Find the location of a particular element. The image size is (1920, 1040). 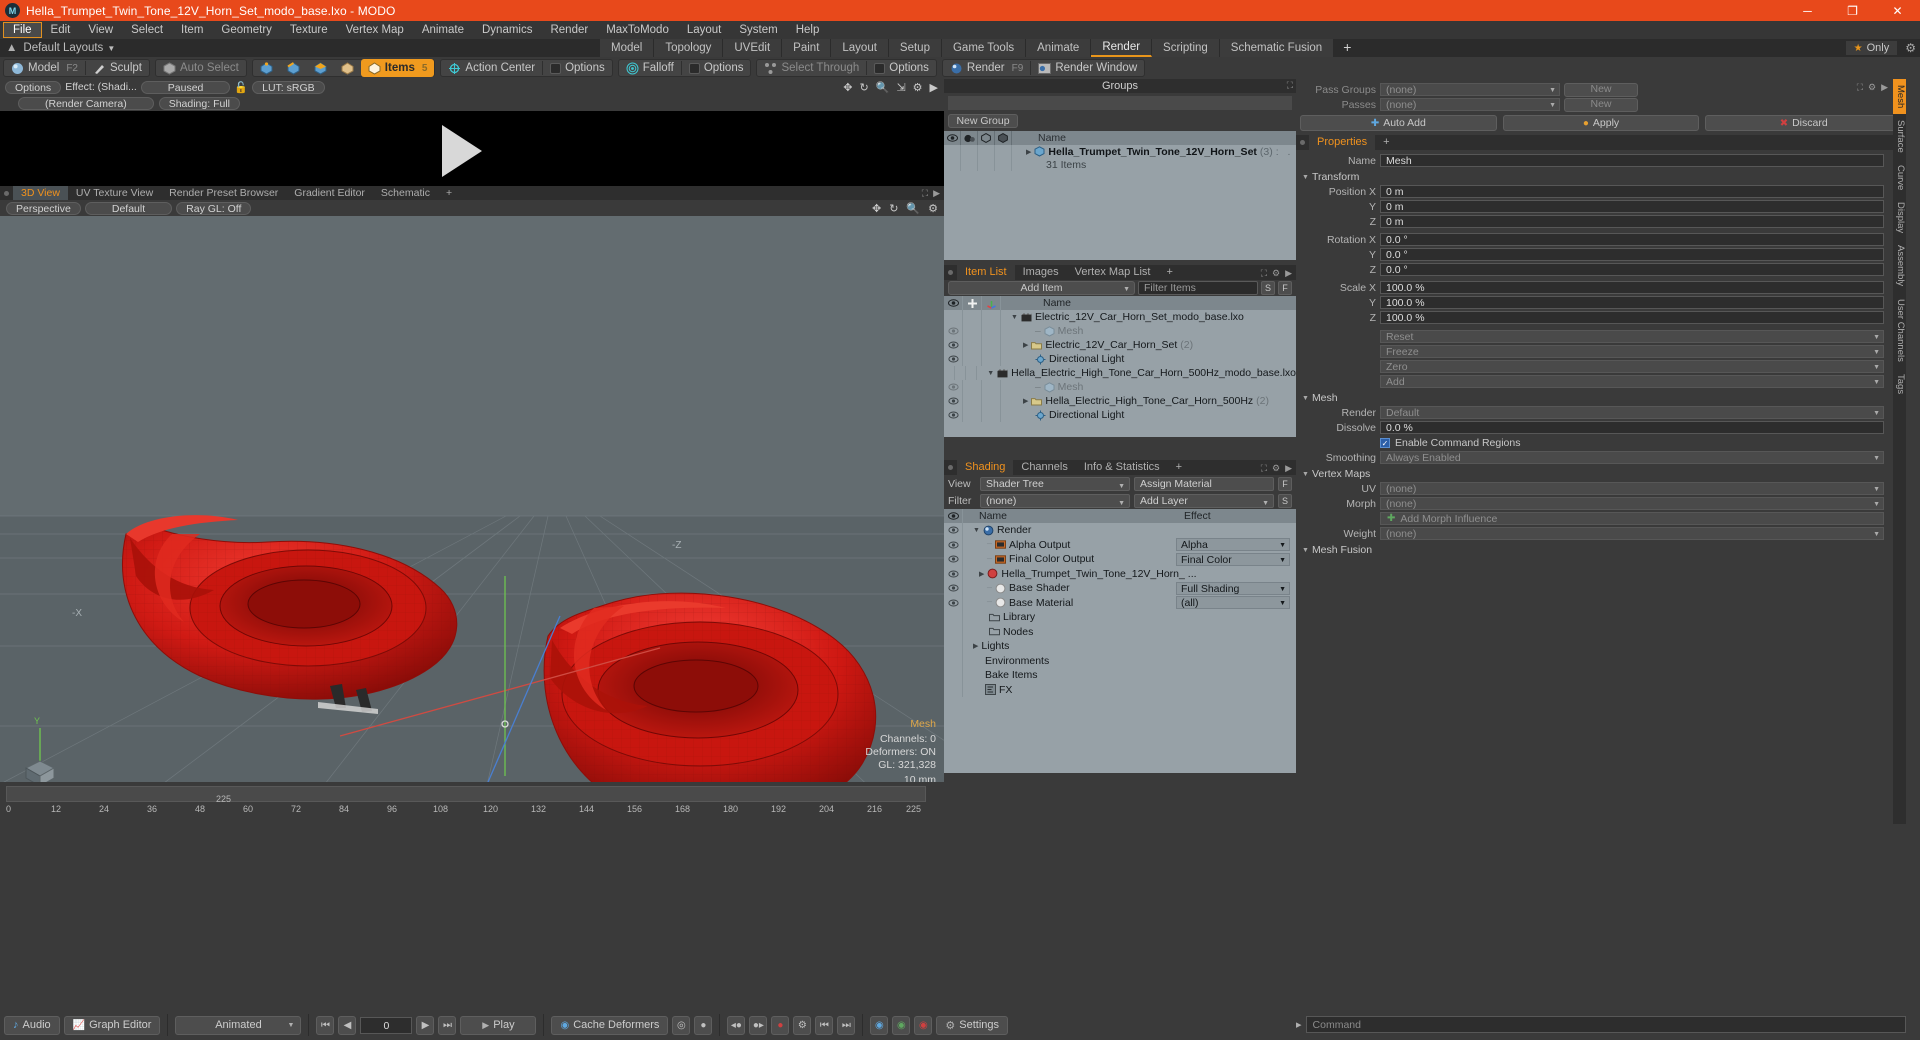

mesh-fusion-section-header: ▼ Mesh Fusion is located at coordinates (1601, 549).